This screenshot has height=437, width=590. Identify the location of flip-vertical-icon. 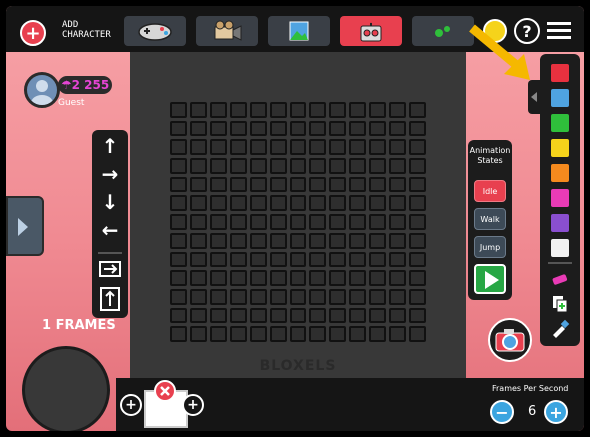
(110, 299).